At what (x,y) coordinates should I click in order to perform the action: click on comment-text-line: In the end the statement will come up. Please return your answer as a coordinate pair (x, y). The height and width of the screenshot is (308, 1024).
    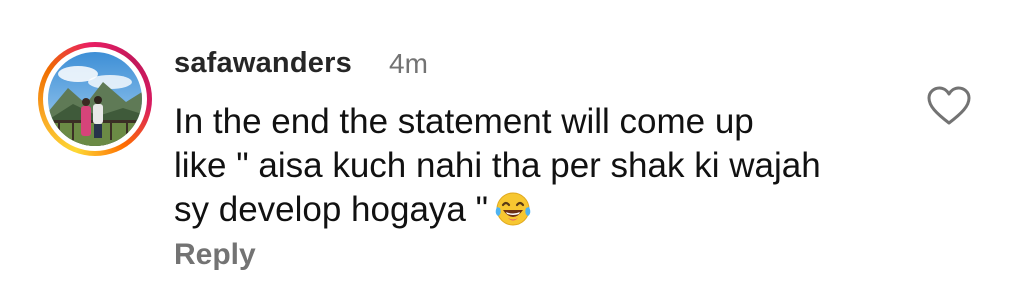
    Looking at the image, I should click on (464, 121).